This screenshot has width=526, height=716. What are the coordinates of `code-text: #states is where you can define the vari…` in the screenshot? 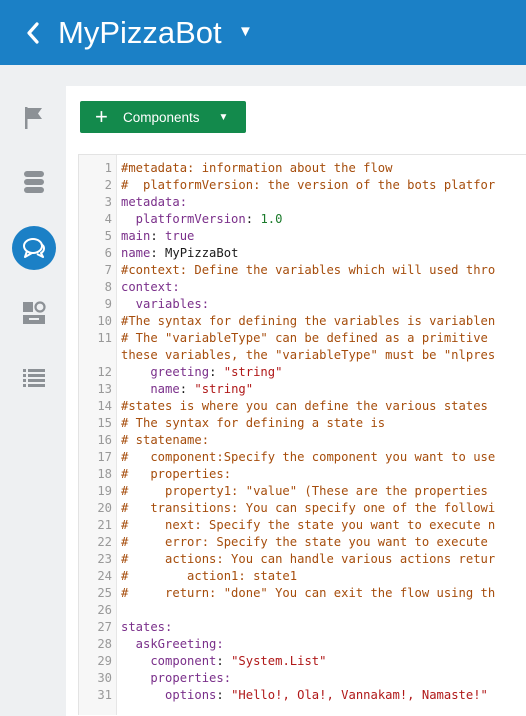 It's located at (304, 406).